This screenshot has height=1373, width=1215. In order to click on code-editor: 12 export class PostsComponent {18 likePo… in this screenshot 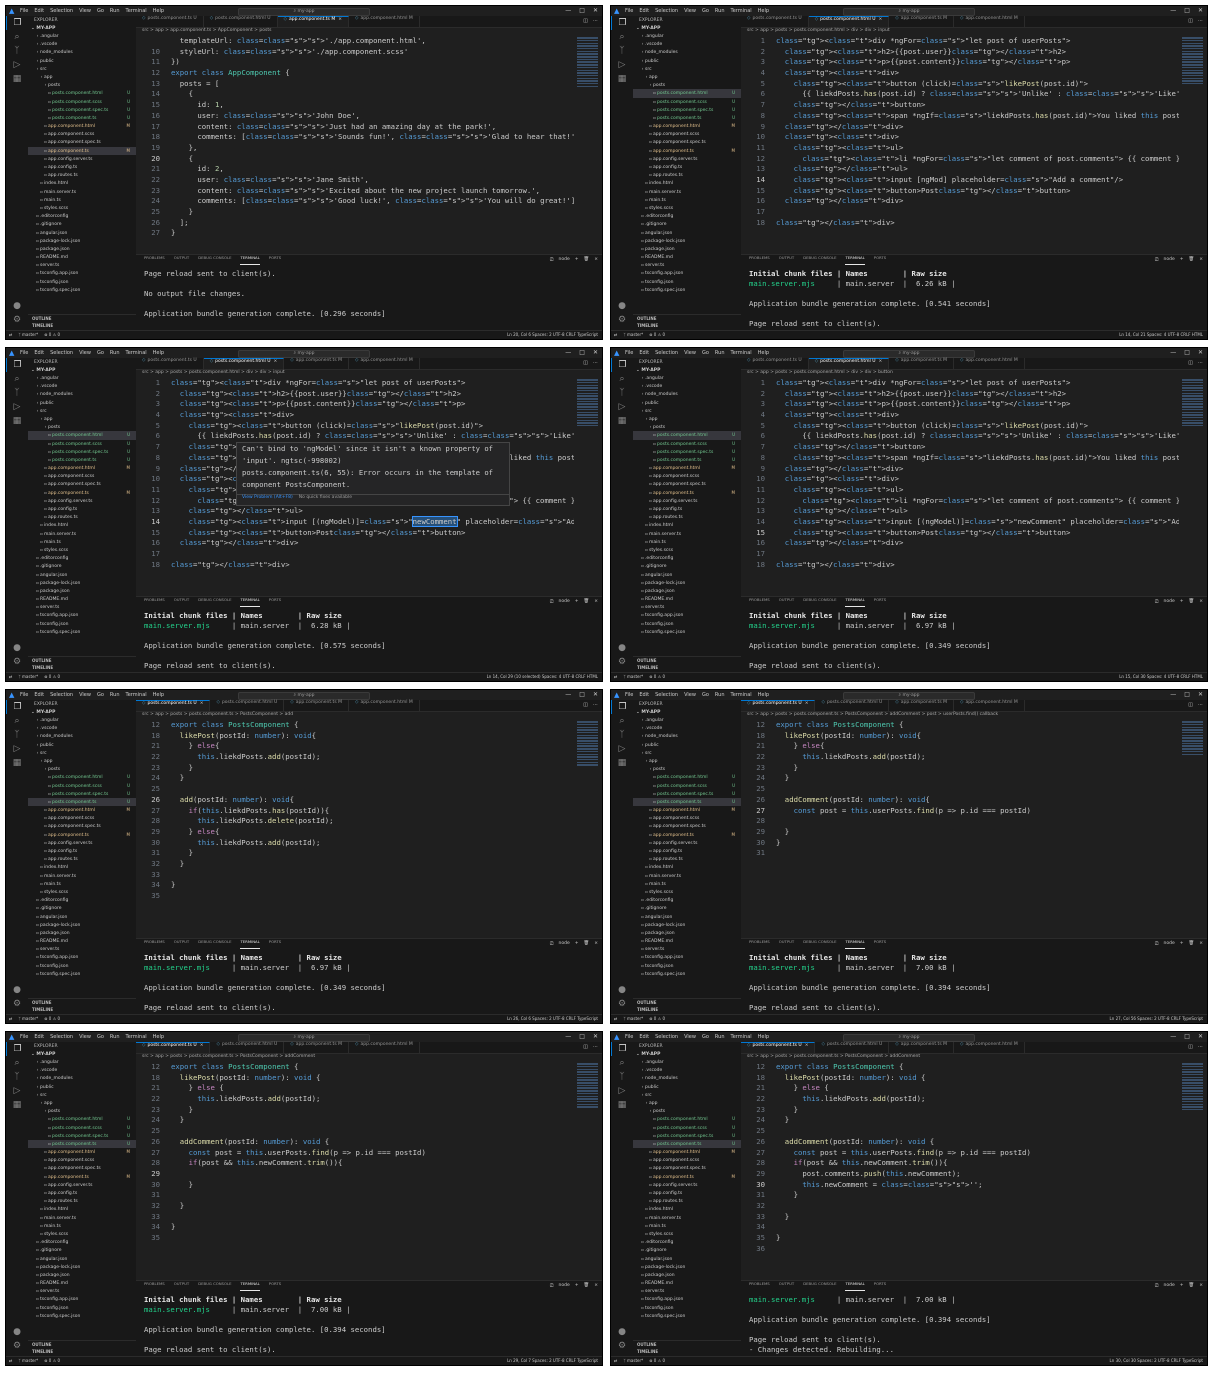, I will do `click(355, 1171)`.